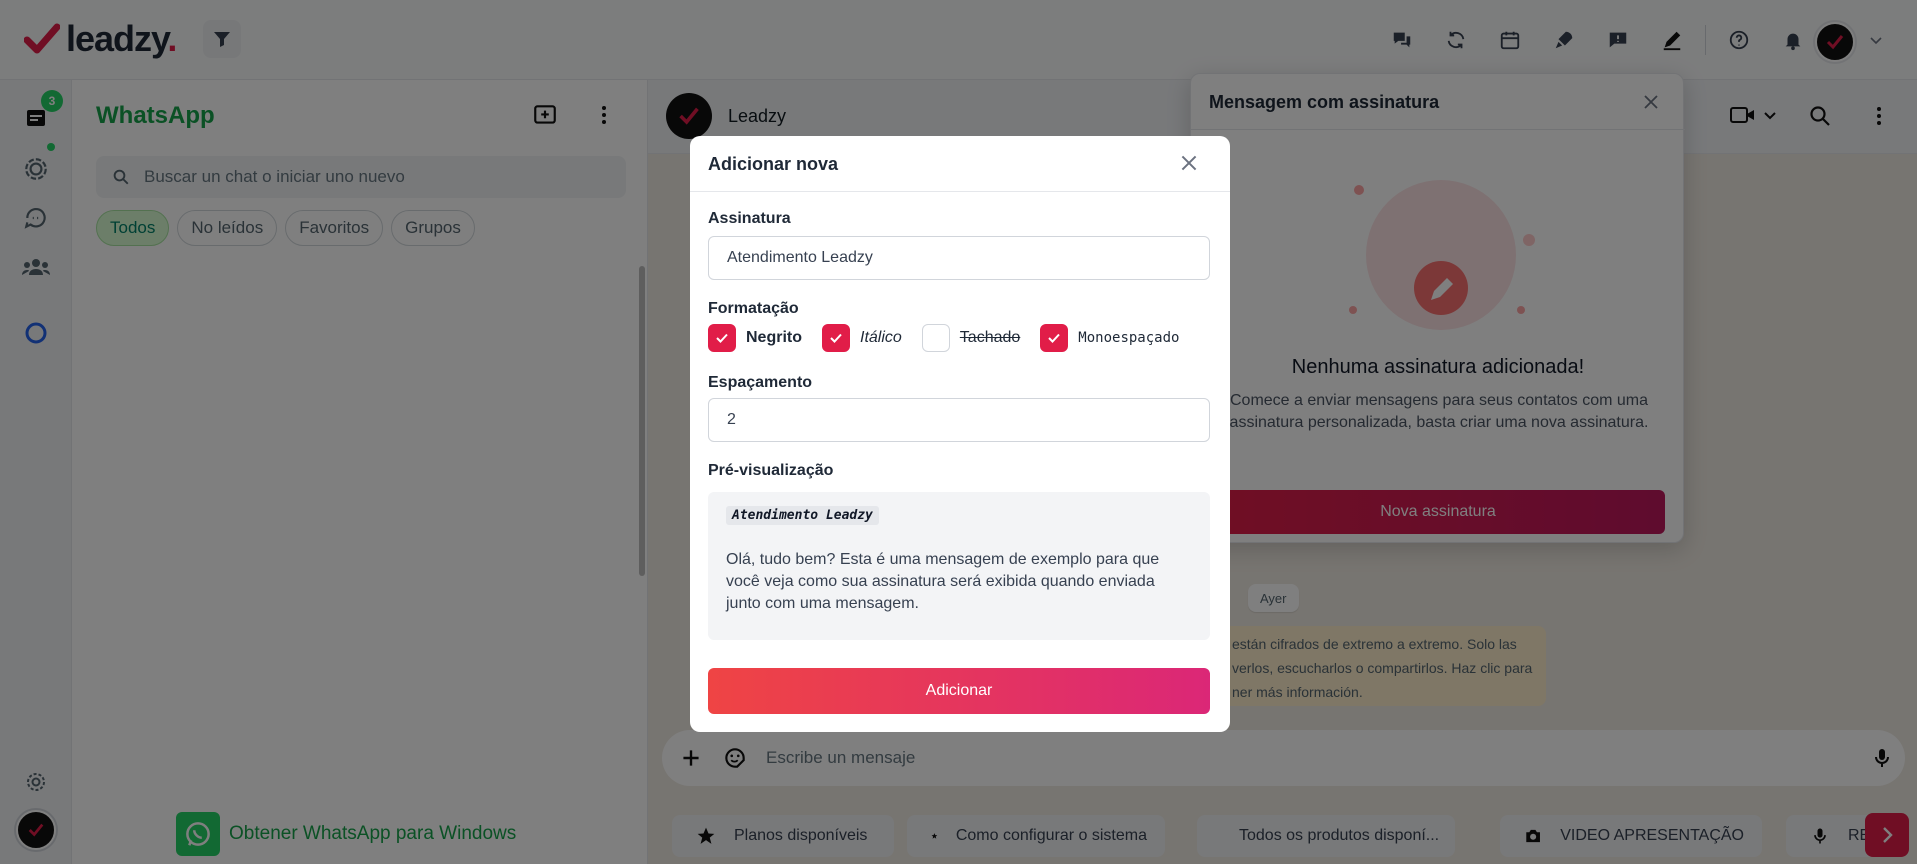  What do you see at coordinates (881, 338) in the screenshot?
I see `italic-label: Itálico` at bounding box center [881, 338].